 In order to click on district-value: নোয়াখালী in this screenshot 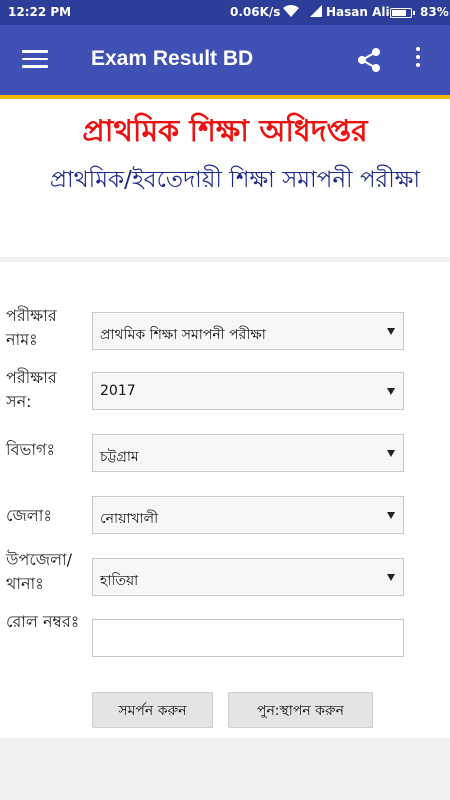, I will do `click(129, 519)`.